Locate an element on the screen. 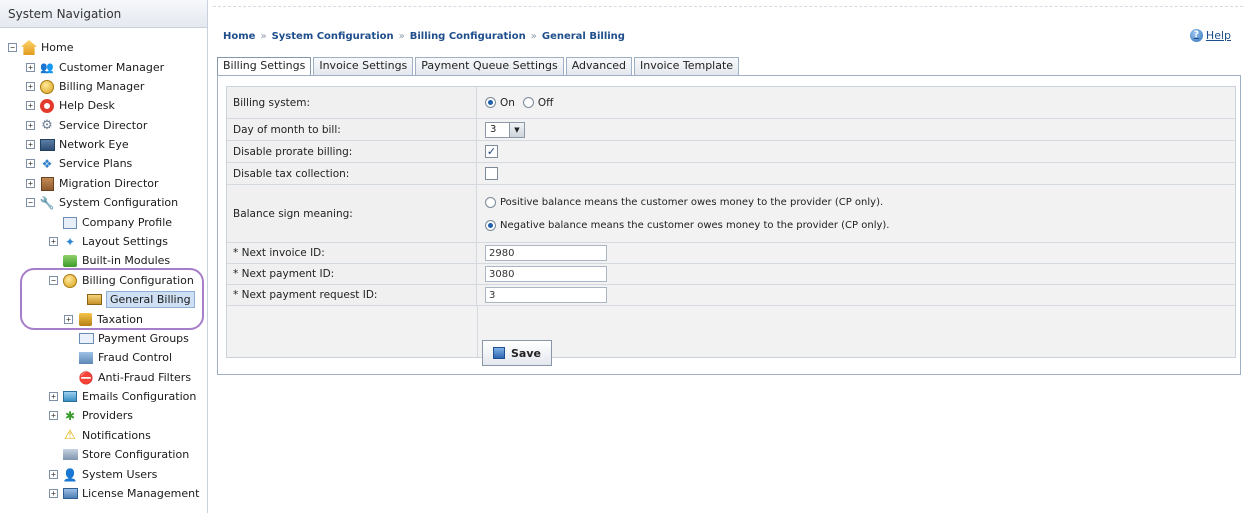  sidebar-item-service-plans: + ❖ Service Plans is located at coordinates (79, 163).